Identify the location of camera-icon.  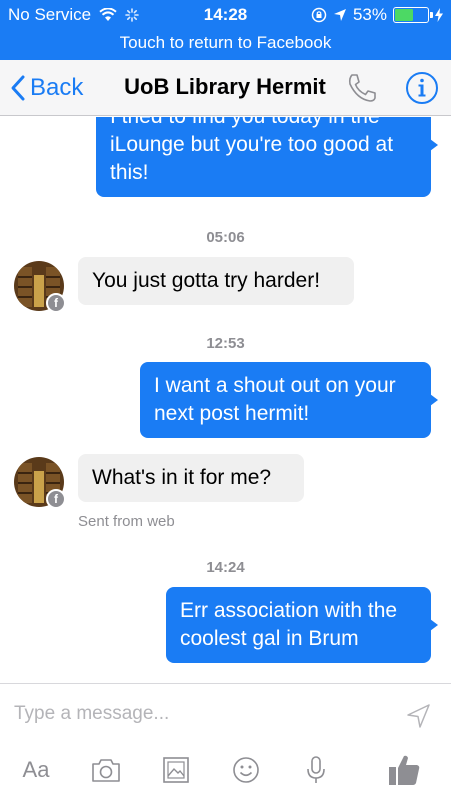
(106, 770).